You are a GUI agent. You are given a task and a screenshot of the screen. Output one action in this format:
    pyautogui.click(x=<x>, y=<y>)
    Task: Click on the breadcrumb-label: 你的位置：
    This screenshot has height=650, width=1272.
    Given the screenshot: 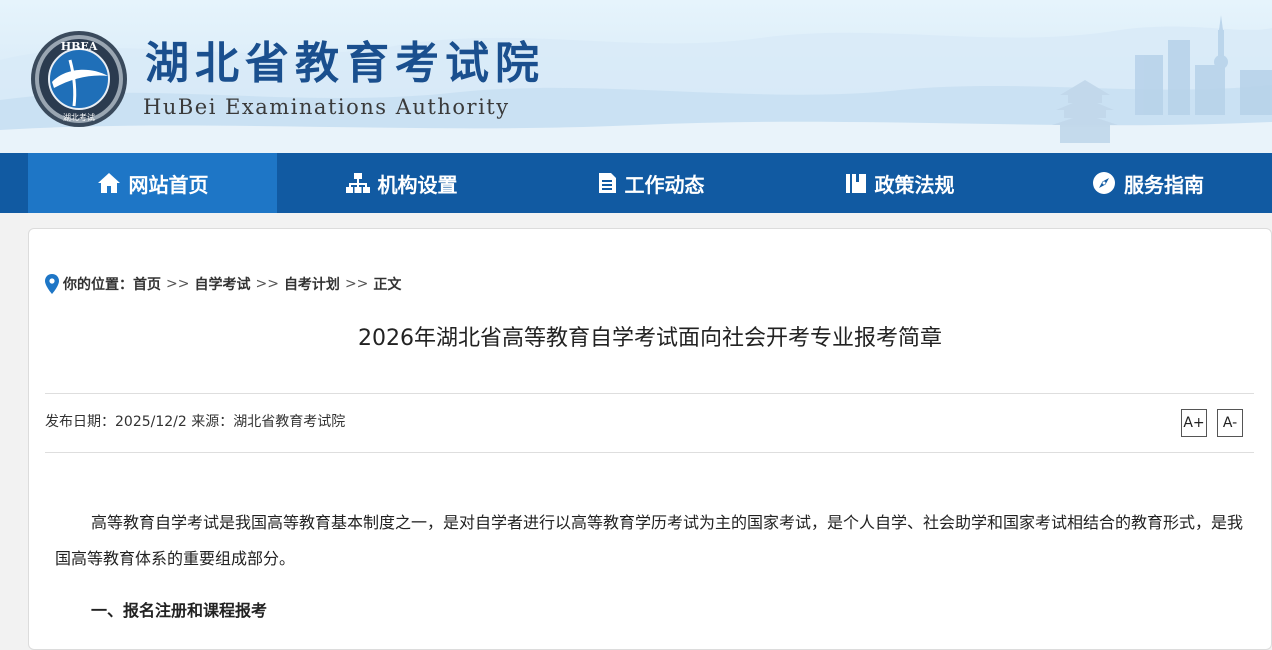 What is the action you would take?
    pyautogui.click(x=98, y=285)
    